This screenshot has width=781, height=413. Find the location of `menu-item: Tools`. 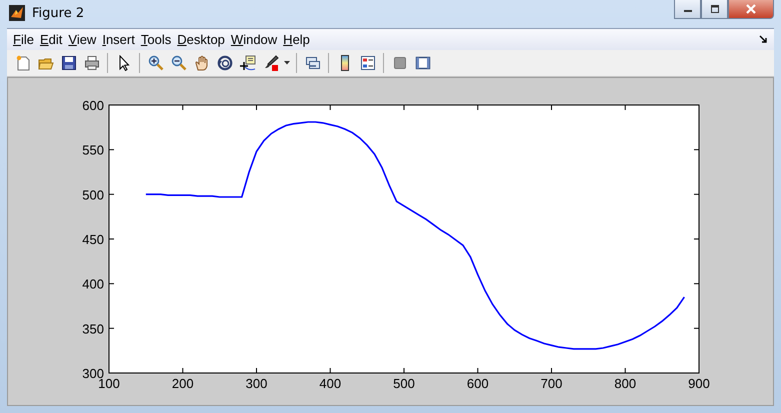

menu-item: Tools is located at coordinates (156, 39).